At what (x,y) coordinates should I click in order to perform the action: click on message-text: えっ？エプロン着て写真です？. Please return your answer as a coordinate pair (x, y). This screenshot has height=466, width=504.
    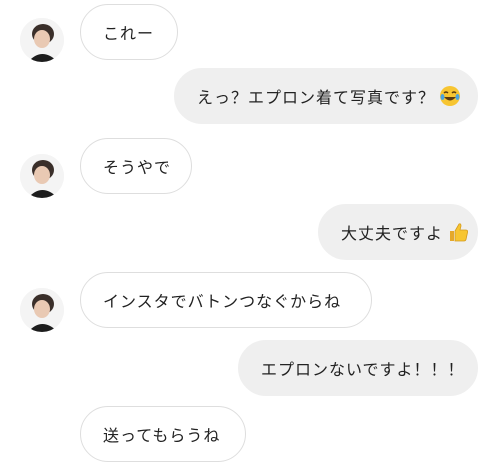
    Looking at the image, I should click on (316, 97).